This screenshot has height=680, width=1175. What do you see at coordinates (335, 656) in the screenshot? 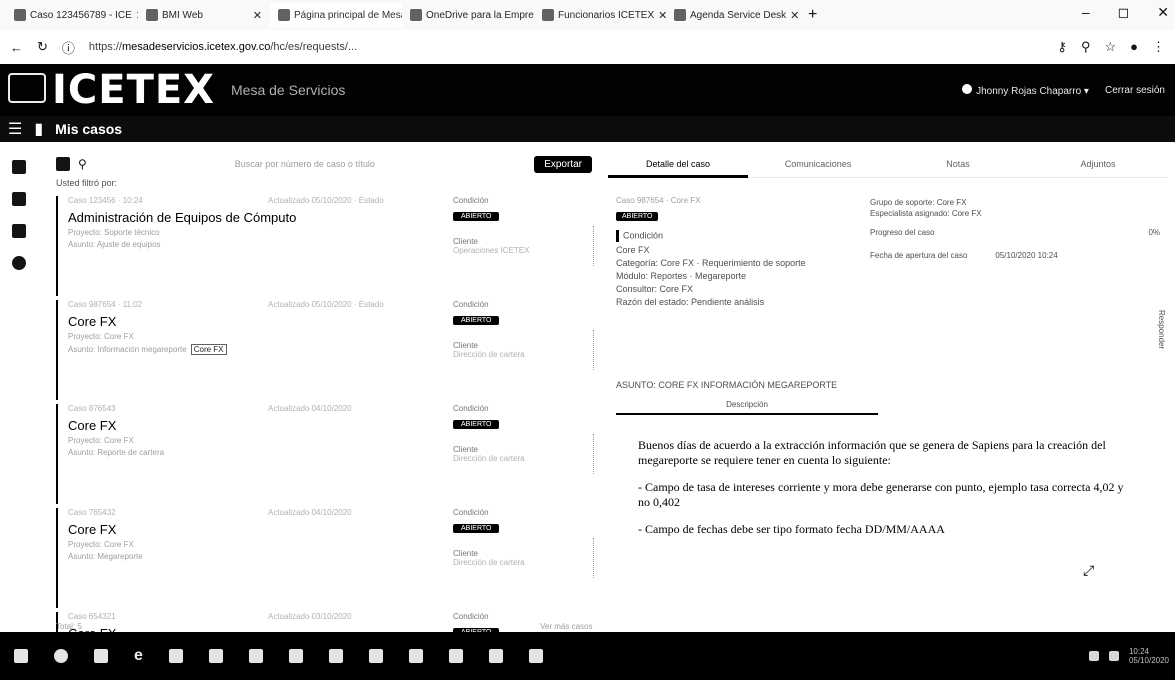
I see `chrome-icon` at bounding box center [335, 656].